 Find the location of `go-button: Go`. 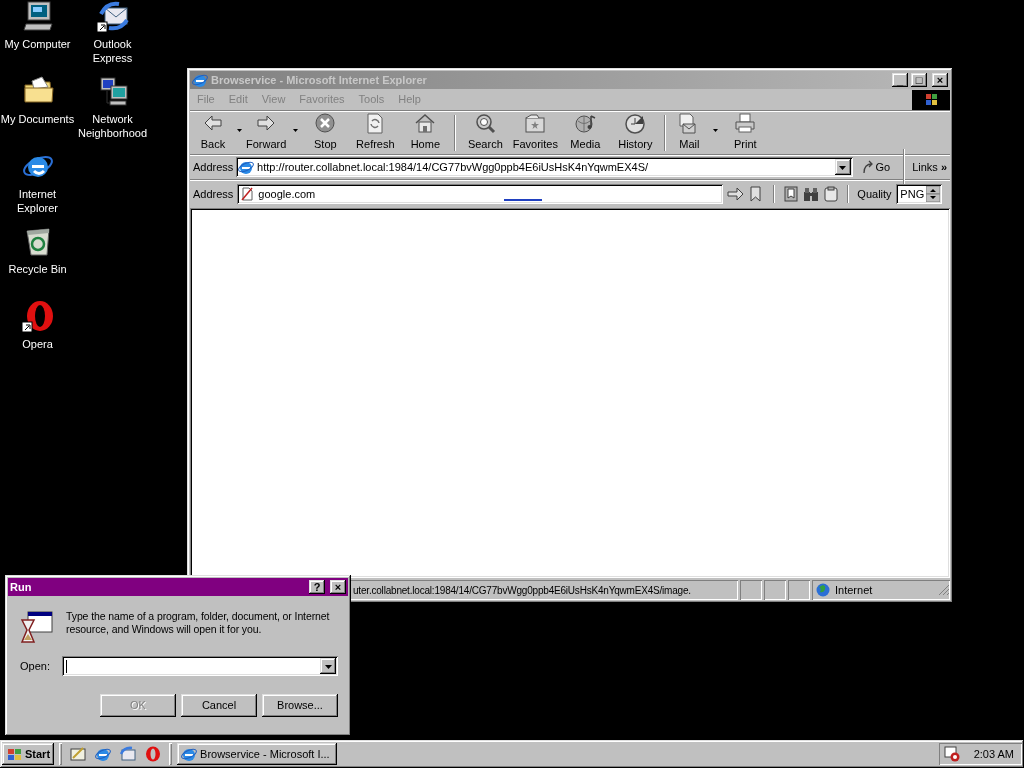

go-button: Go is located at coordinates (876, 167).